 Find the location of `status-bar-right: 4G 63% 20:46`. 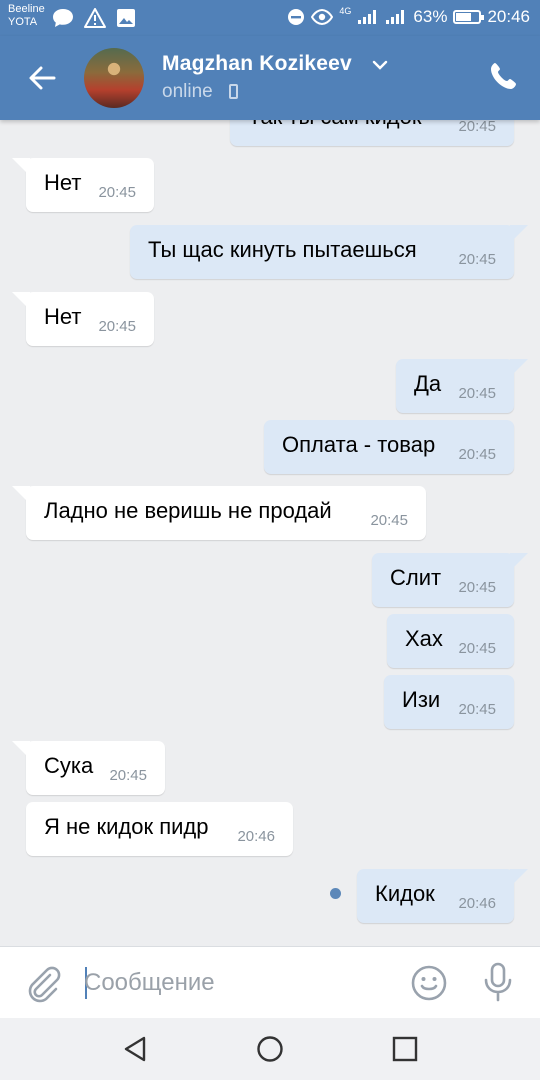

status-bar-right: 4G 63% 20:46 is located at coordinates (408, 16).